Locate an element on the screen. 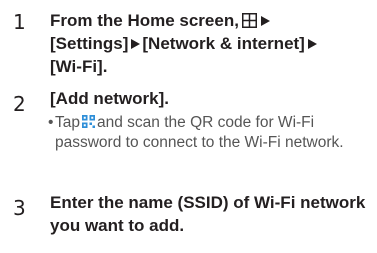 Image resolution: width=377 pixels, height=253 pixels. note-text-before: Tap is located at coordinates (67, 122).